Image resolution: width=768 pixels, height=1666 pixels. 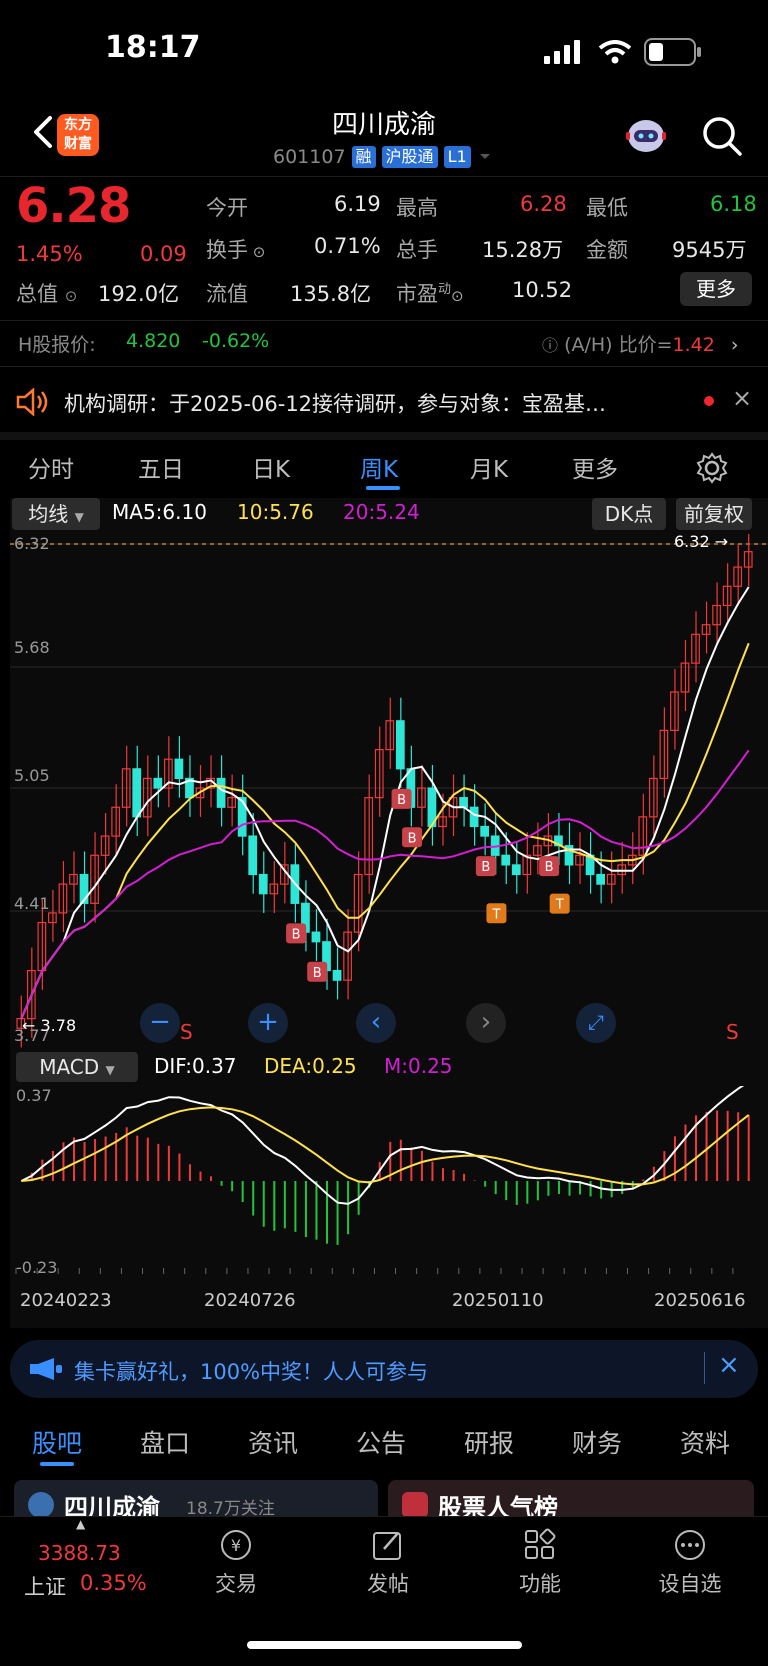 I want to click on label-high: 最高, so click(x=417, y=208).